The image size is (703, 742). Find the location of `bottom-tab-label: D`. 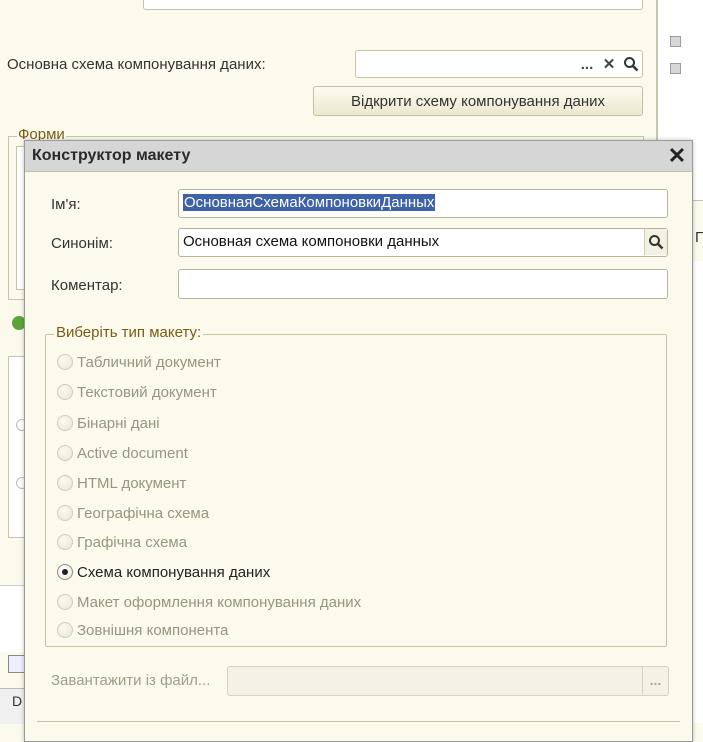

bottom-tab-label: D is located at coordinates (17, 701).